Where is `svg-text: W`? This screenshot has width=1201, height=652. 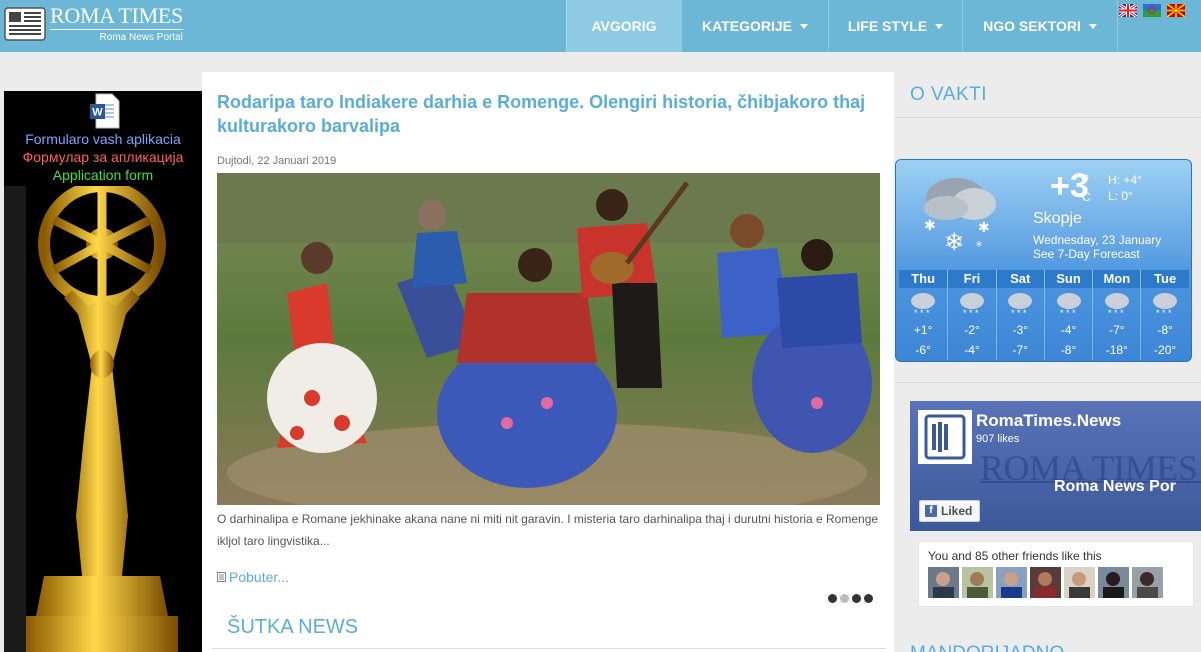 svg-text: W is located at coordinates (97, 113).